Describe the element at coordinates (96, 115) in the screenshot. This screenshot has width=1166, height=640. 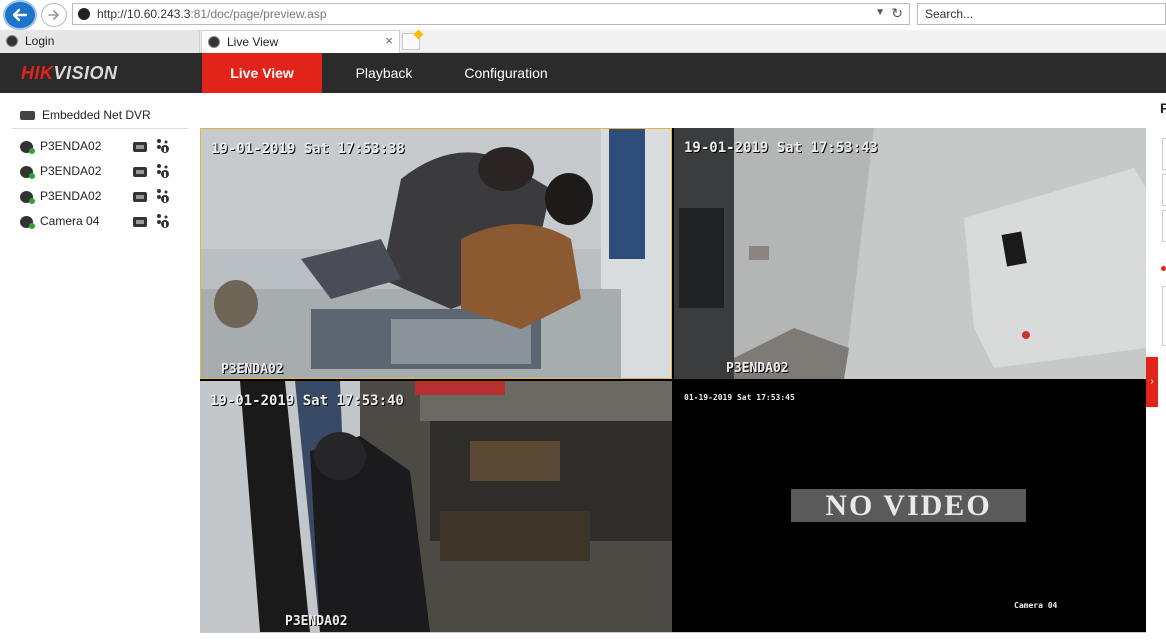
I see `device-name: Embedded Net DVR` at that location.